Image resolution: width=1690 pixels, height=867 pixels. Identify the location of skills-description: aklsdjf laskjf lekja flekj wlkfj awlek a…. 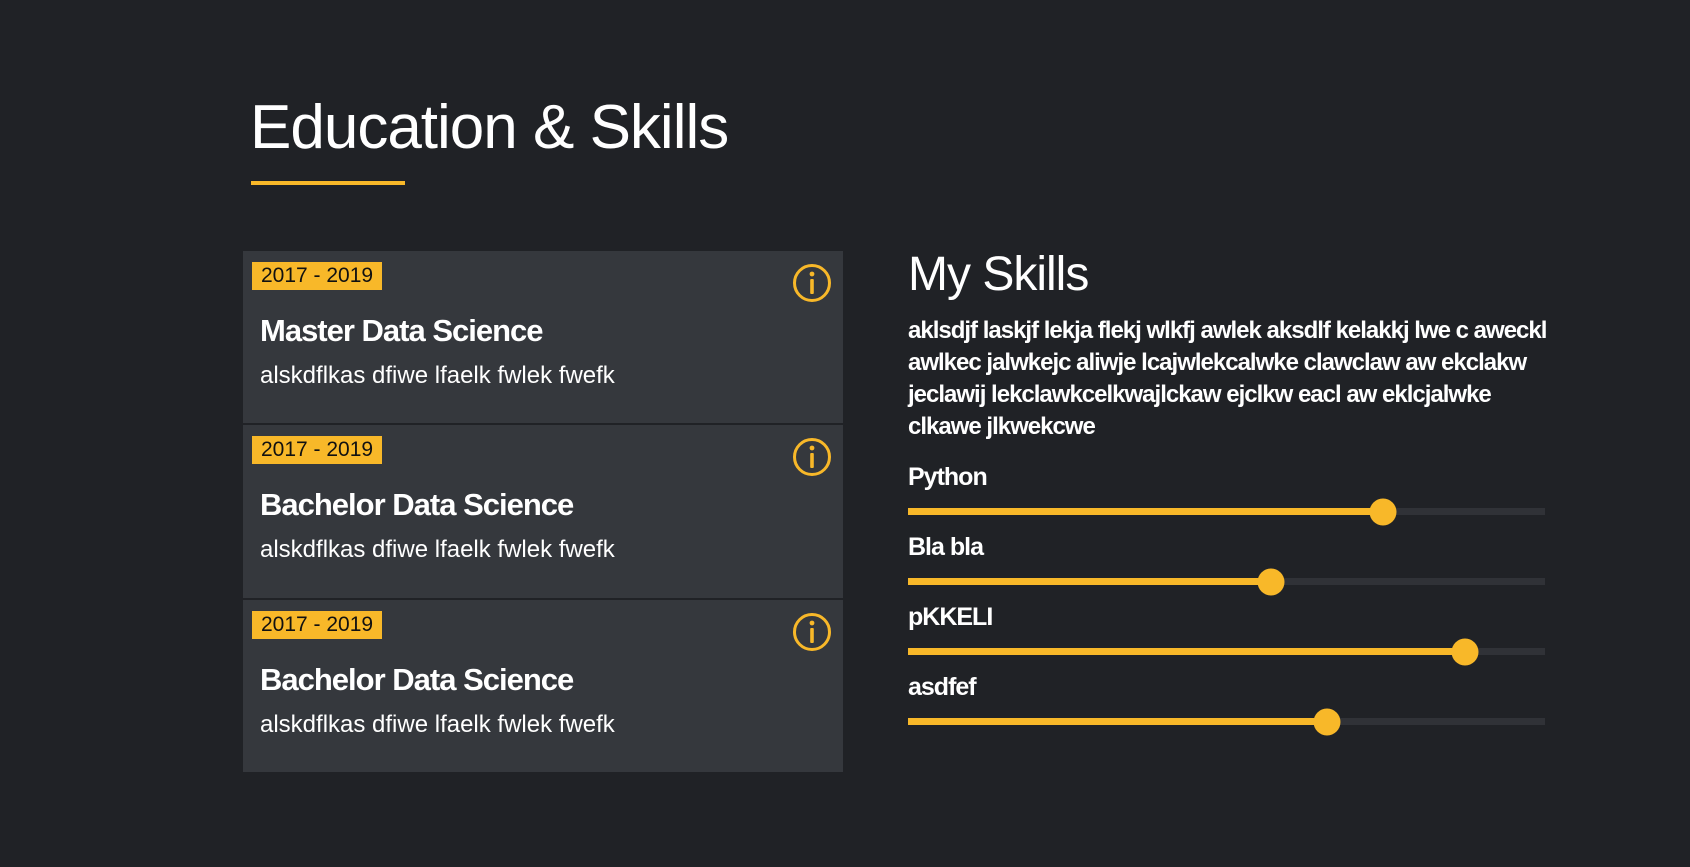
(1227, 378).